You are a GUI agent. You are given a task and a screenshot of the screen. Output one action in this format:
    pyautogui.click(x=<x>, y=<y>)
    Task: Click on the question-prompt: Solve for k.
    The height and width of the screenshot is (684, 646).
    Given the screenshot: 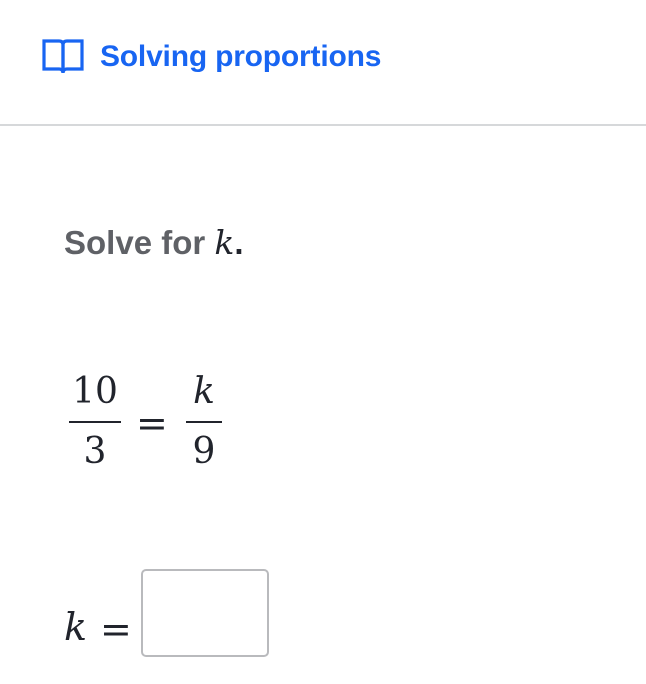 What is the action you would take?
    pyautogui.click(x=154, y=242)
    